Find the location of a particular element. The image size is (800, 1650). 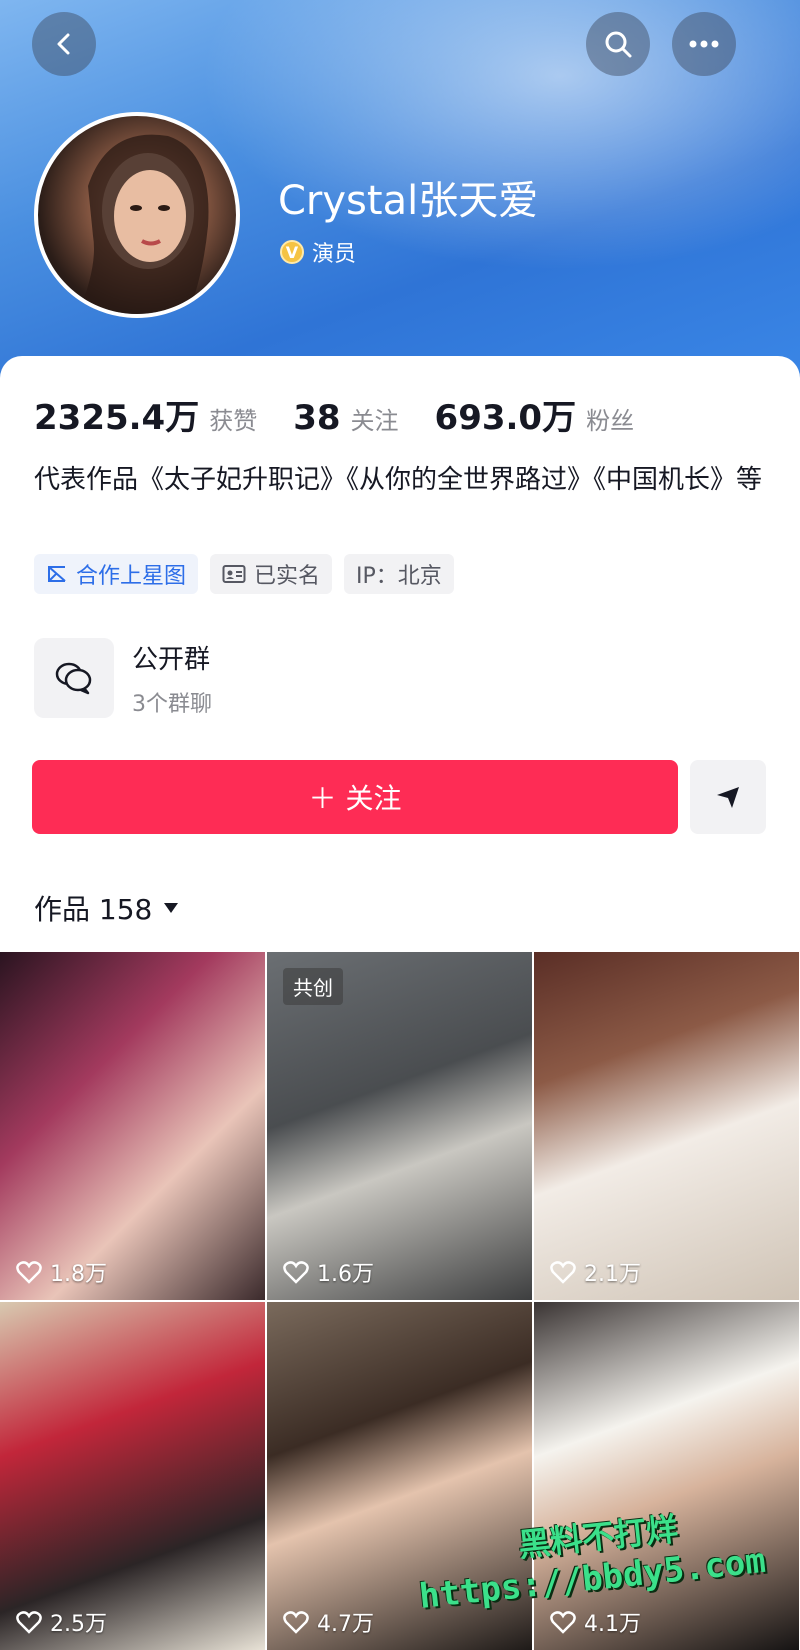

more-button is located at coordinates (704, 44).